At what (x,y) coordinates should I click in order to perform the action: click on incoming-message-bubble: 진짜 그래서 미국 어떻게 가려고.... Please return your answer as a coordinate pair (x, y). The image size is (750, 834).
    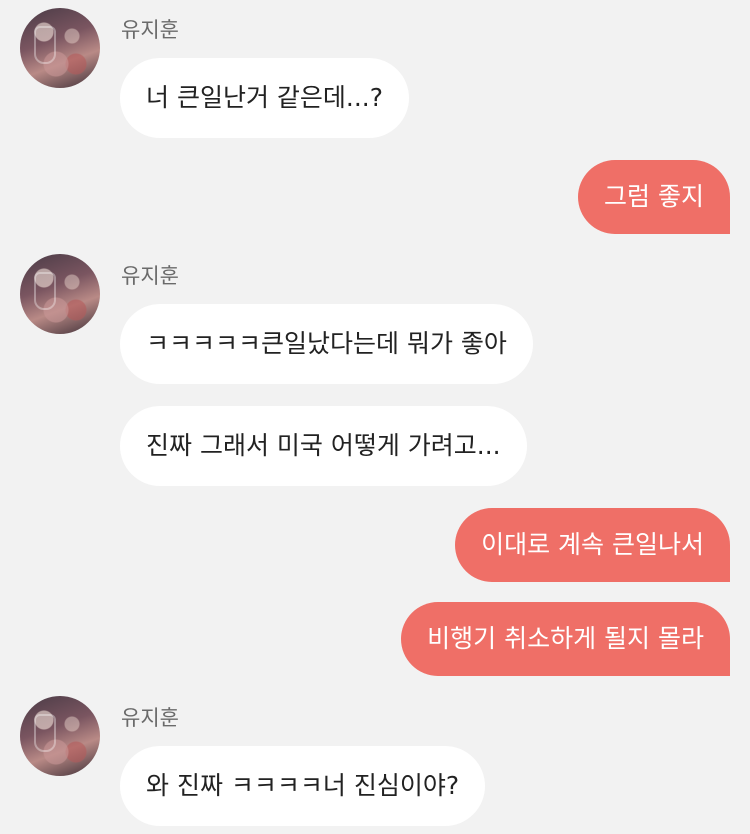
    Looking at the image, I should click on (323, 446).